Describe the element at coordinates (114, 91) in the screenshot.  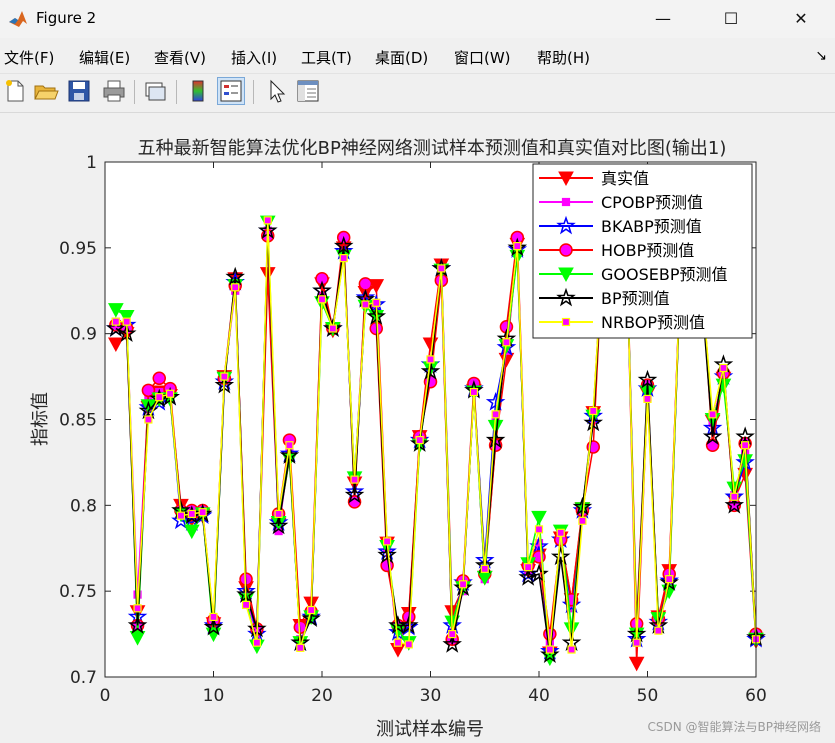
I see `print-icon` at that location.